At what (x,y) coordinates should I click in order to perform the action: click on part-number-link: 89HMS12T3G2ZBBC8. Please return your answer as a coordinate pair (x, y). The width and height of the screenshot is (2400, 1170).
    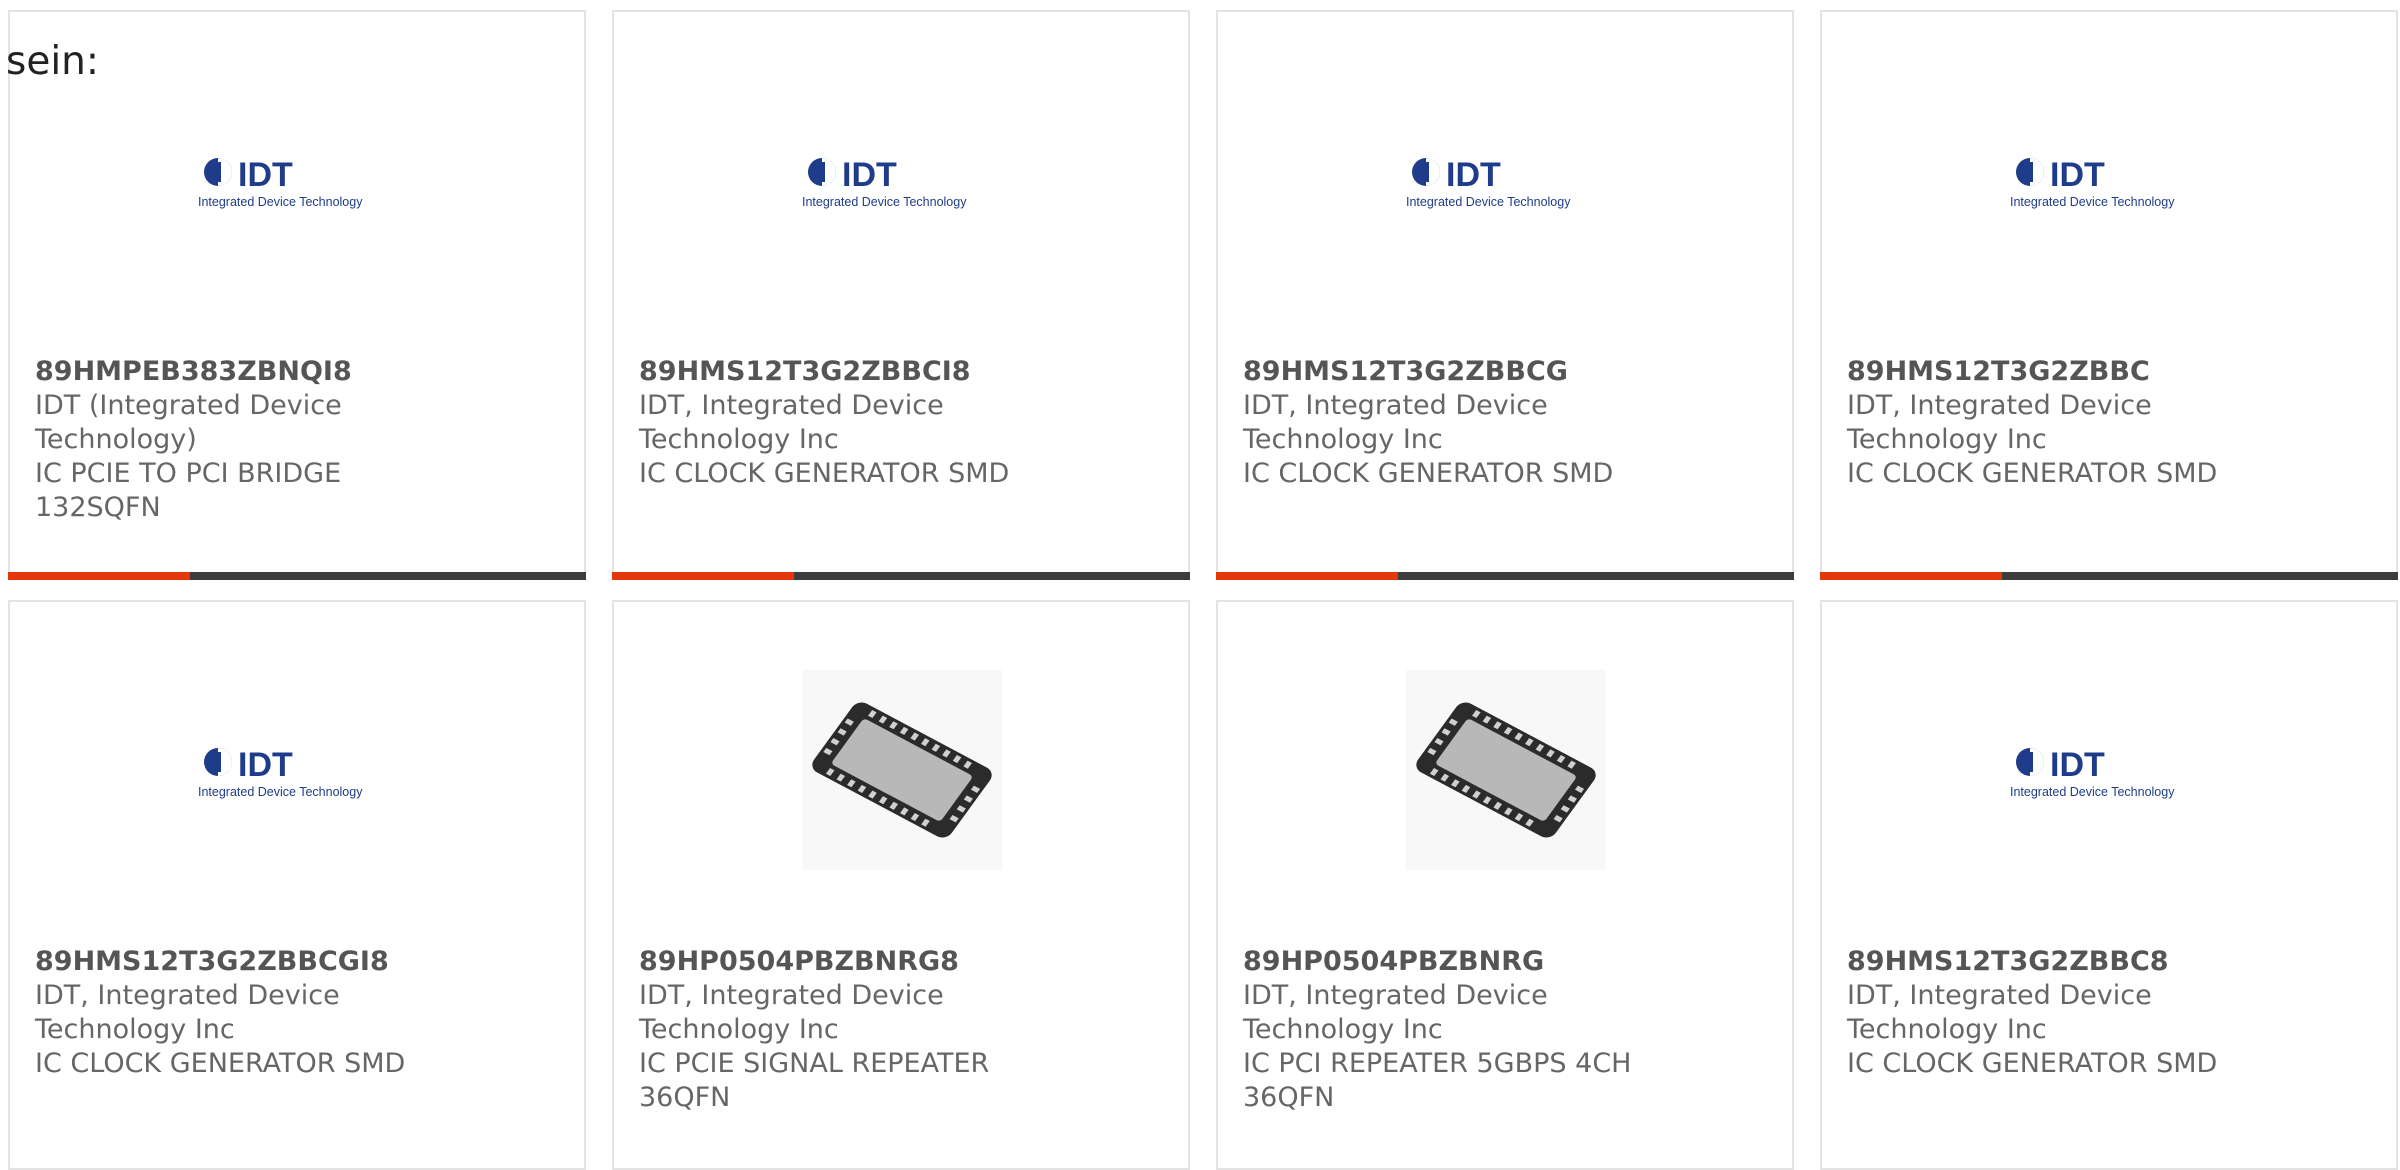
    Looking at the image, I should click on (2062, 962).